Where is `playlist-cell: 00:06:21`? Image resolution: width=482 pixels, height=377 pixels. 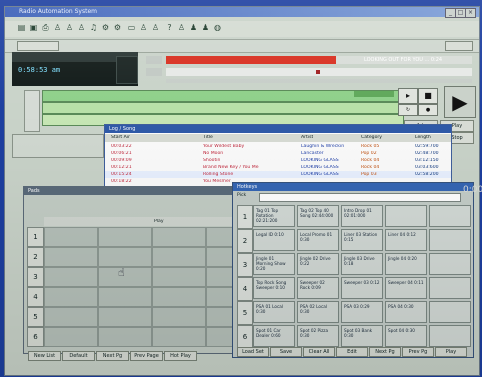 playlist-cell: 00:06:21 is located at coordinates (121, 153).